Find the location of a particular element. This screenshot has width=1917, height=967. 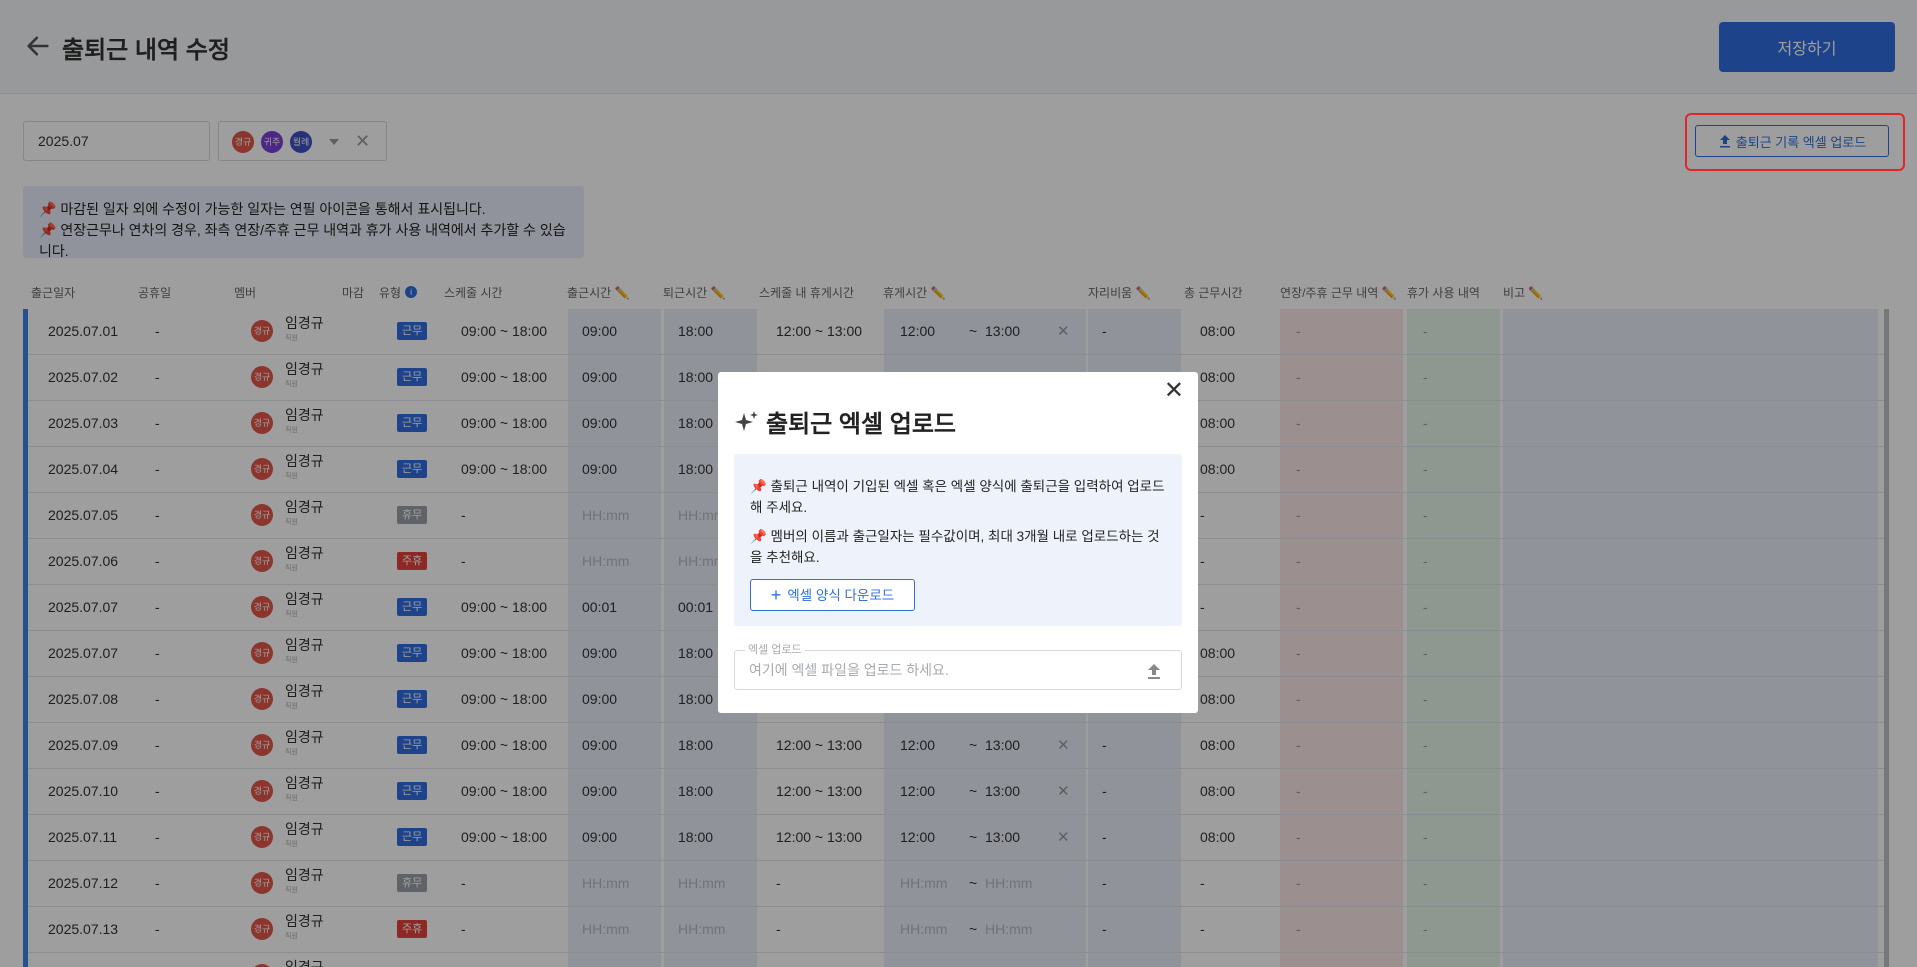

template-download-button: + 엑셀 양식 다운로드 is located at coordinates (832, 595).